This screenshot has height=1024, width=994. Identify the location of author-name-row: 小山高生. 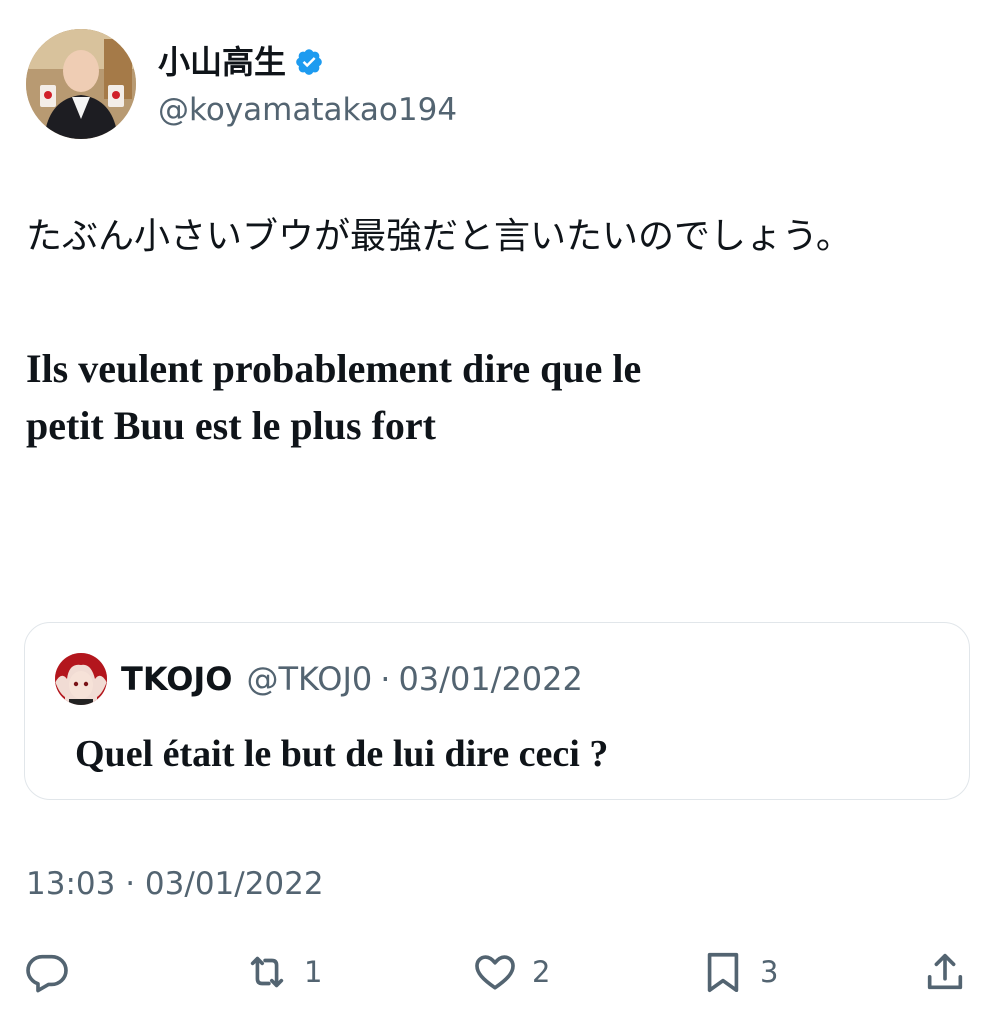
(241, 62).